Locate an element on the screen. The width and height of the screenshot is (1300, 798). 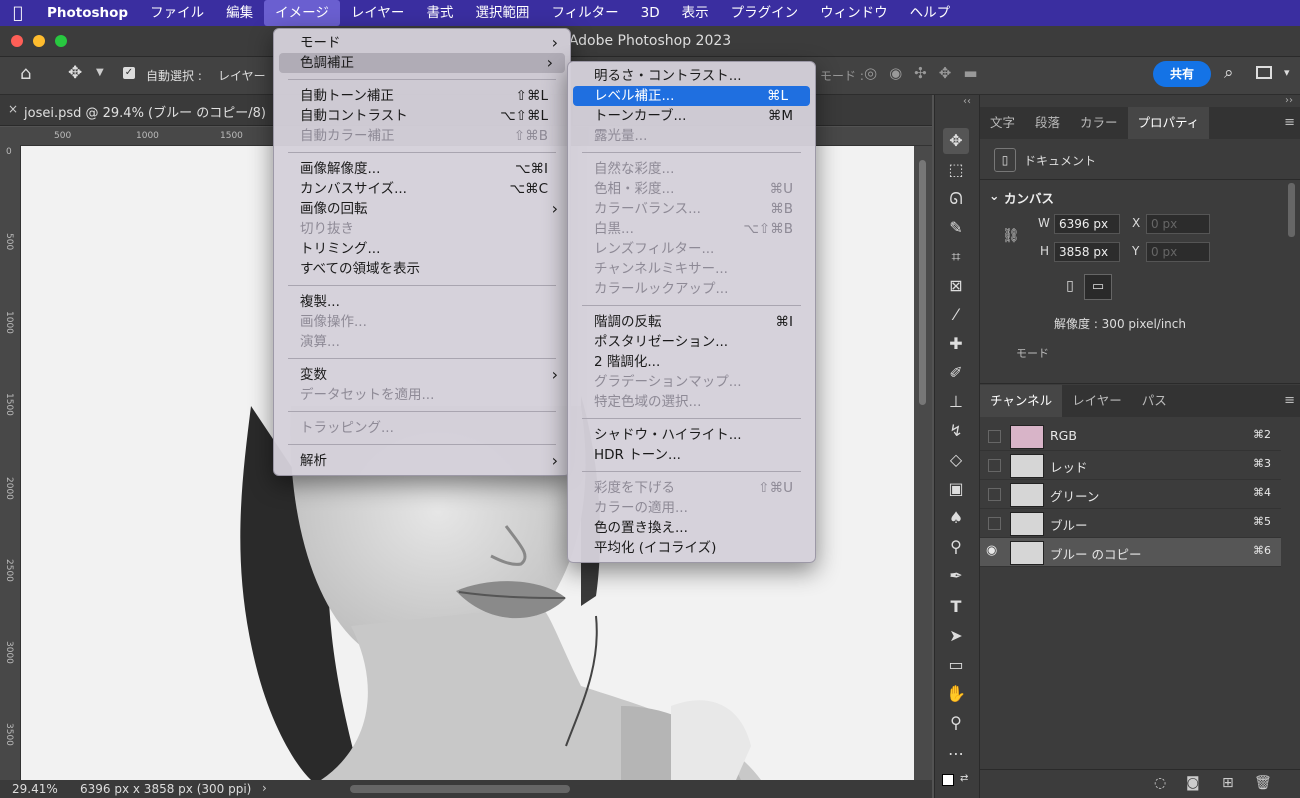
eraser-tool-icon: ◇ is located at coordinates (956, 460).